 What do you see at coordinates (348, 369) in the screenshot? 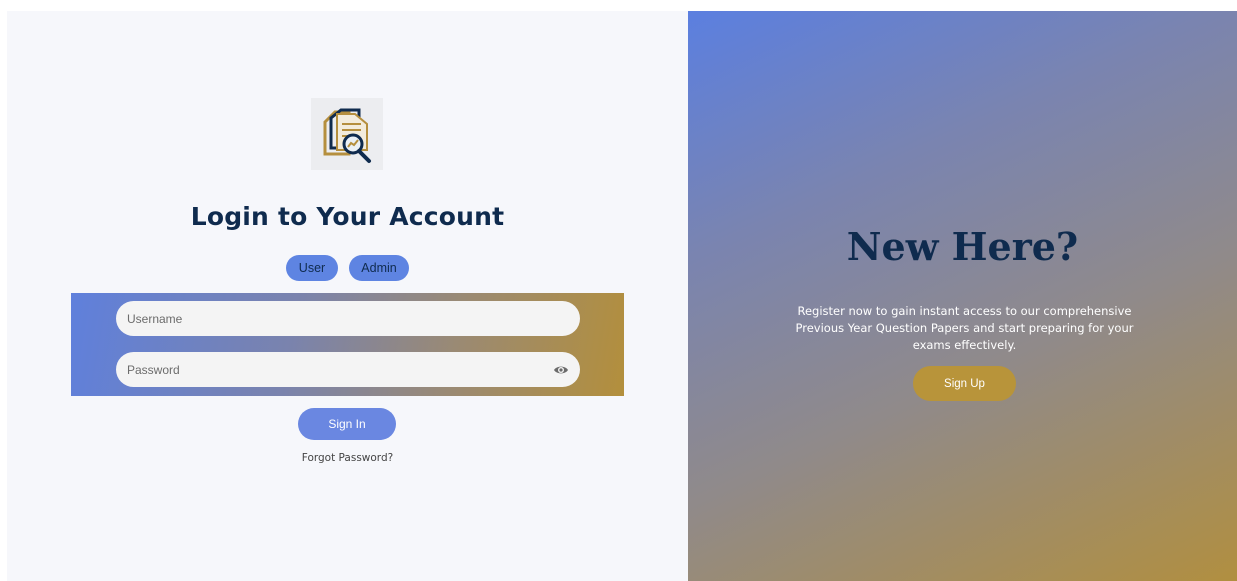
I see `password-input` at bounding box center [348, 369].